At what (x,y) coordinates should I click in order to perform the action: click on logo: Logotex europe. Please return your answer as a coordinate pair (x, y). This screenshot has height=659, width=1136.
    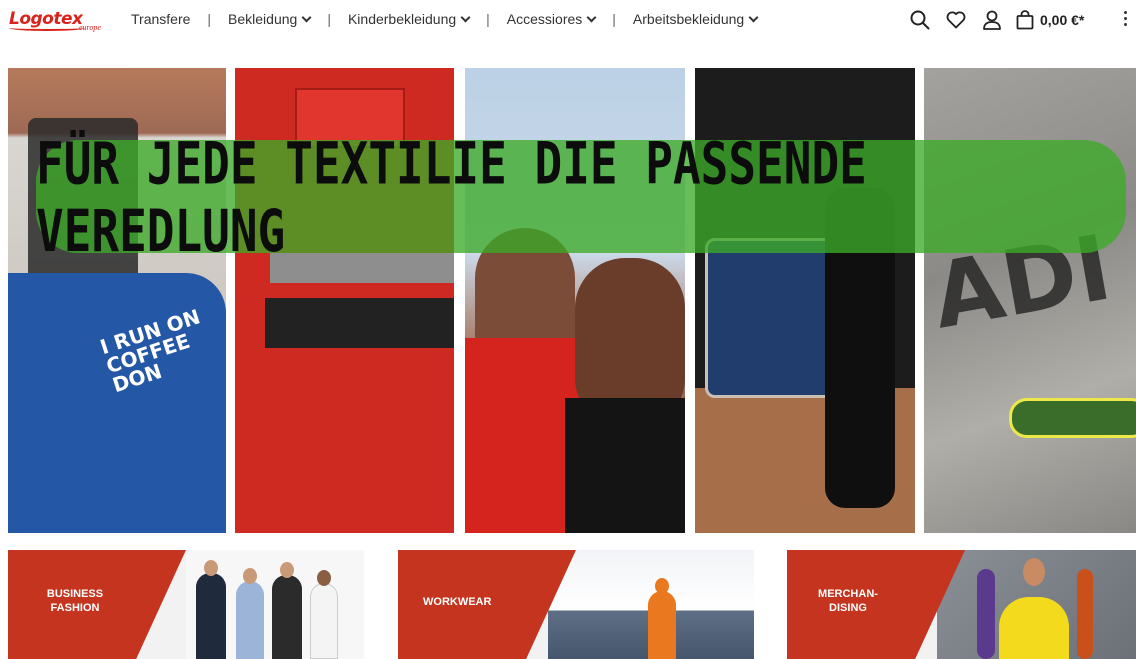
    Looking at the image, I should click on (61, 22).